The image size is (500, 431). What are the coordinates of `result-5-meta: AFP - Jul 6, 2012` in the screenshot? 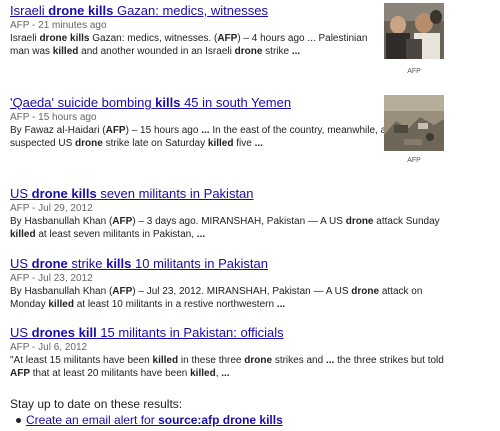 It's located at (49, 347).